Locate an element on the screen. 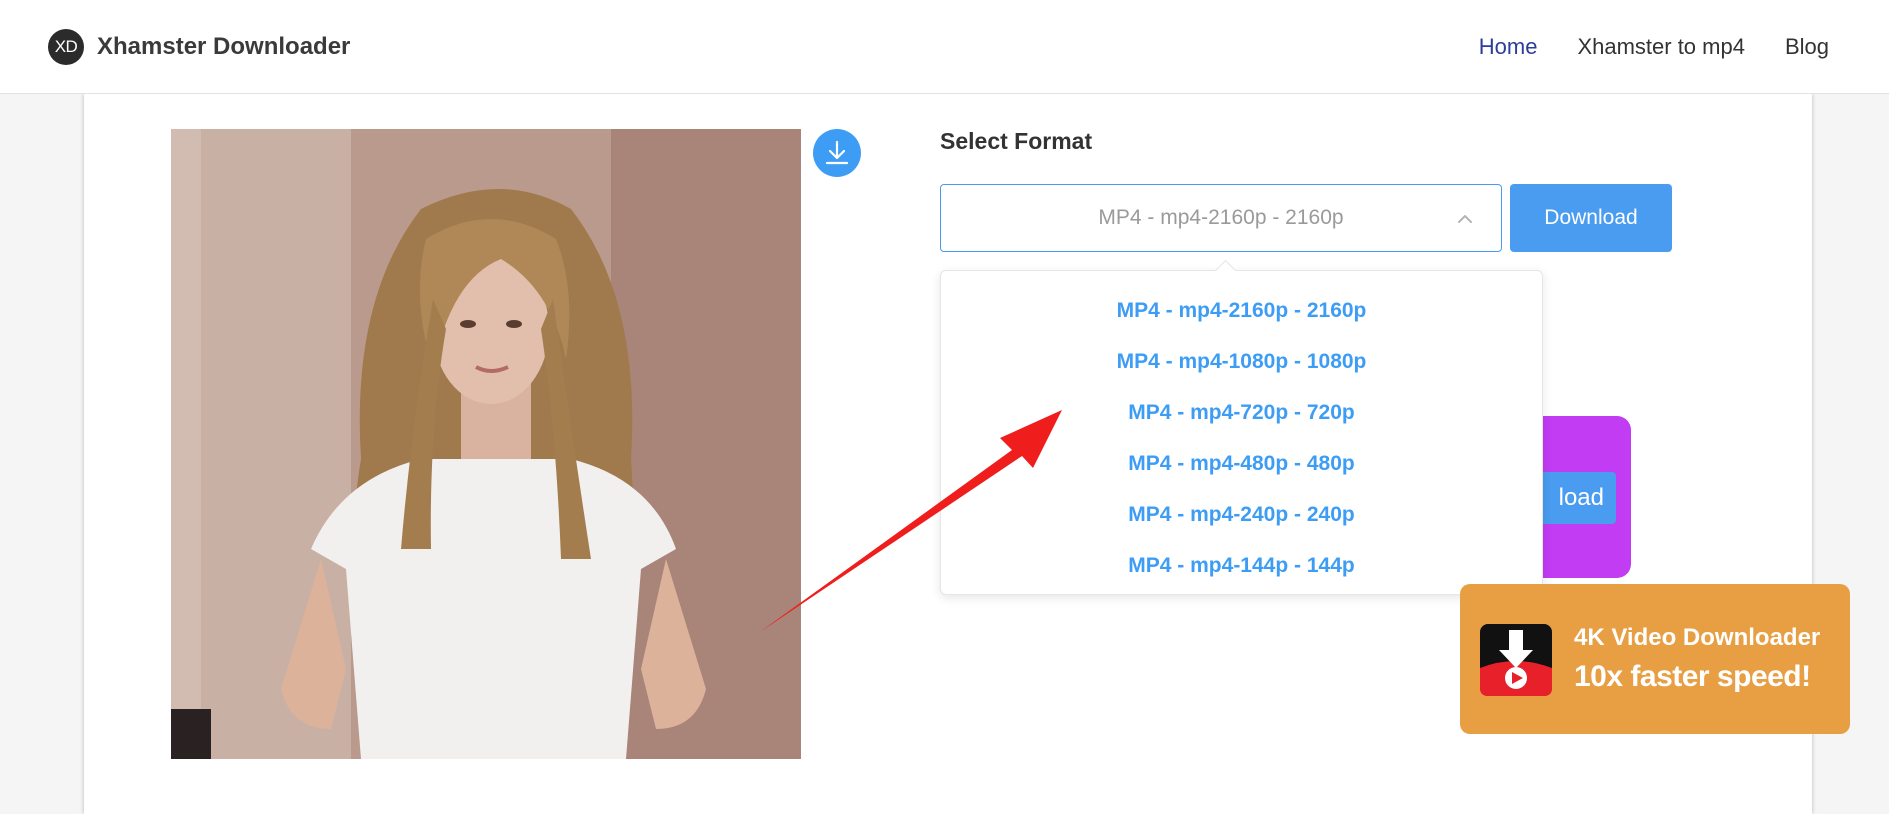 This screenshot has height=814, width=1889. nav-links: Home Xhamster to mp4 Blog is located at coordinates (1654, 47).